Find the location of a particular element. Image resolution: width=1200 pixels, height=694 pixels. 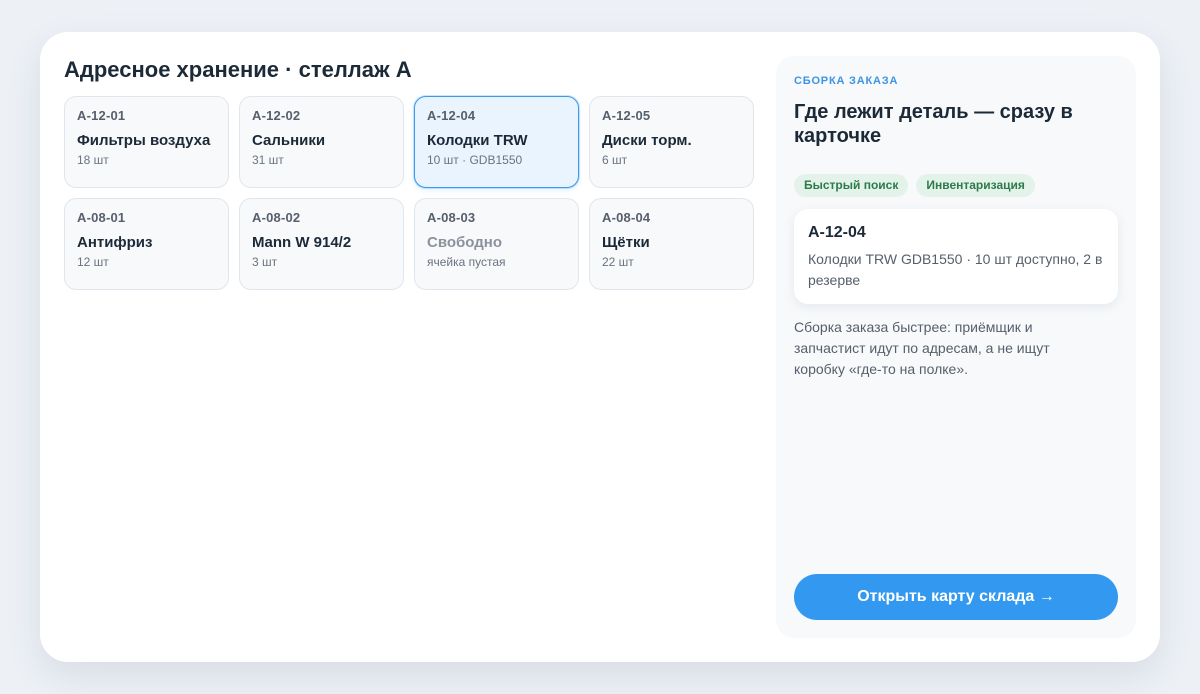

info-cell-code: A-12-04 is located at coordinates (837, 232).